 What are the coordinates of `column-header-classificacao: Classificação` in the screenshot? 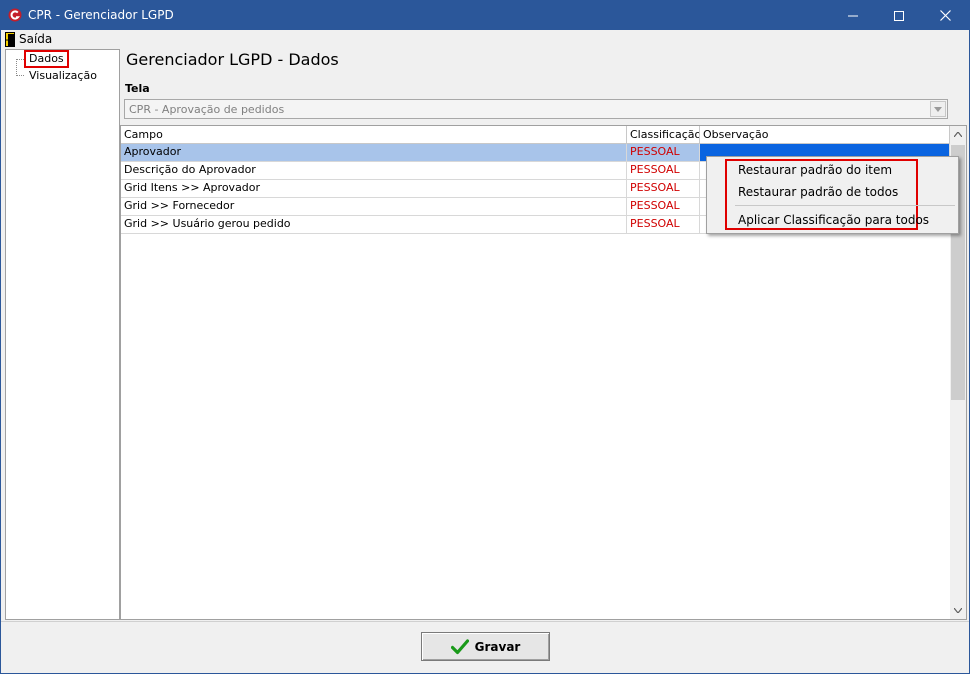 It's located at (663, 135).